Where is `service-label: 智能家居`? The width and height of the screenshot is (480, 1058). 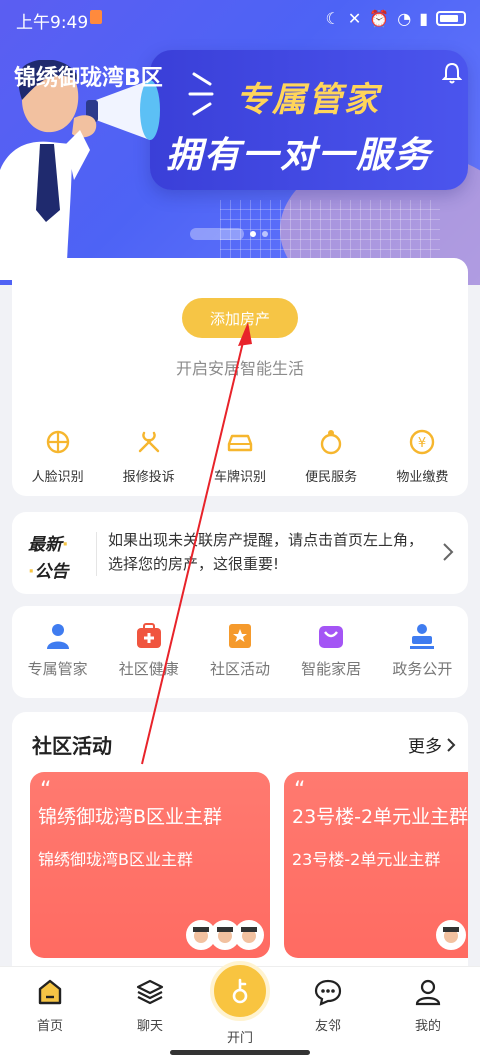
service-label: 智能家居 is located at coordinates (331, 669).